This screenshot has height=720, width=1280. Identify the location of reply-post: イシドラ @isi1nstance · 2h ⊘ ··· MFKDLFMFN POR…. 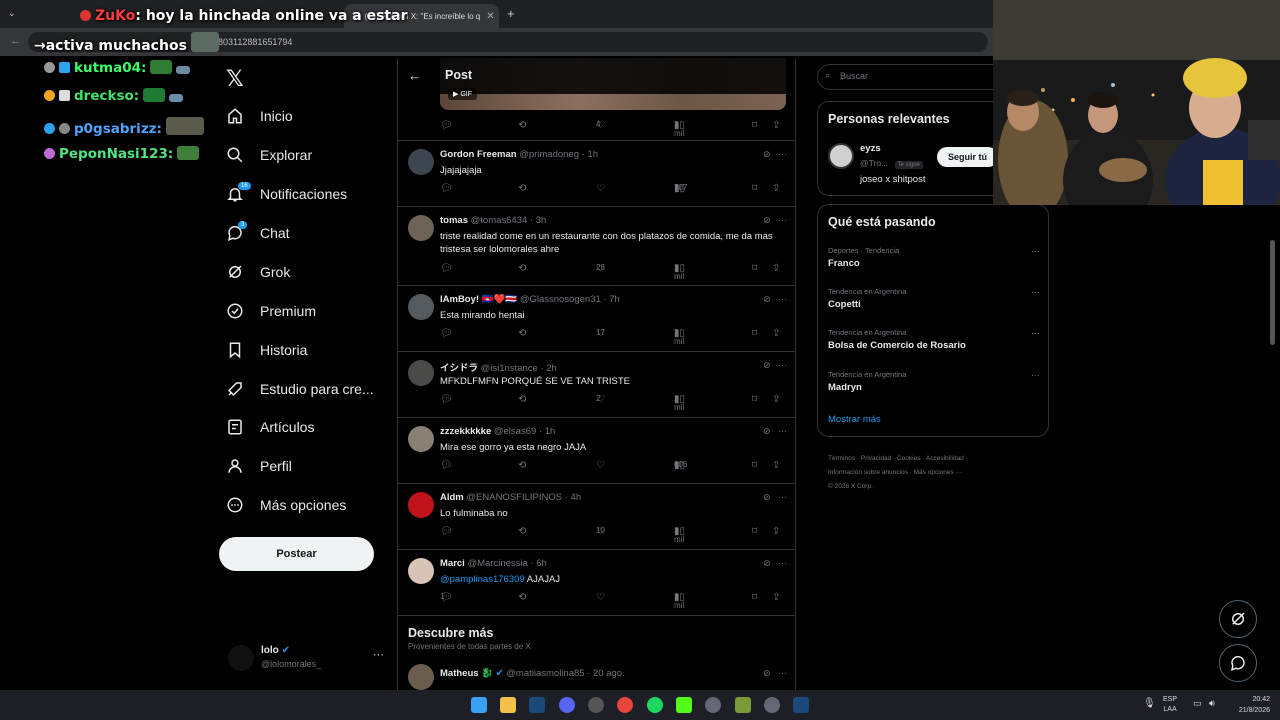
(596, 384).